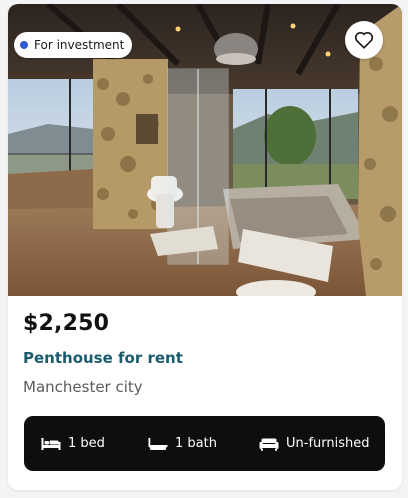 This screenshot has width=408, height=498. I want to click on feature-furnishing: Un-furnished, so click(314, 443).